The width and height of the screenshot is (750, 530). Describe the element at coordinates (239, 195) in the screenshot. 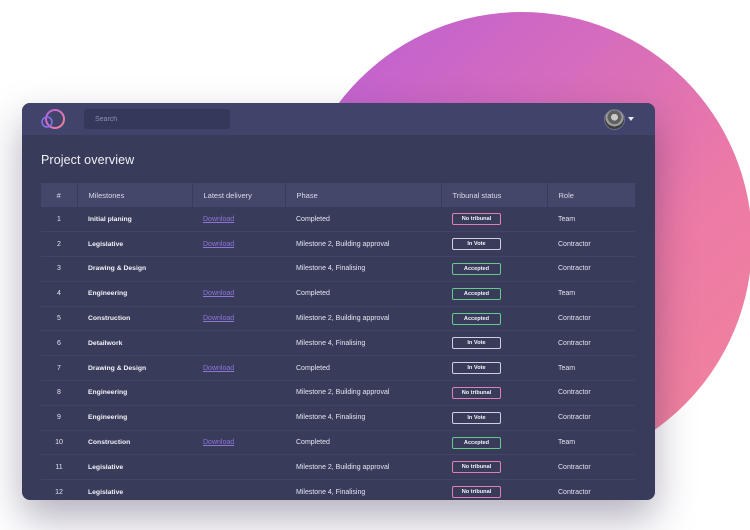

I see `column-header-latest-delivery: Latest delivery` at that location.